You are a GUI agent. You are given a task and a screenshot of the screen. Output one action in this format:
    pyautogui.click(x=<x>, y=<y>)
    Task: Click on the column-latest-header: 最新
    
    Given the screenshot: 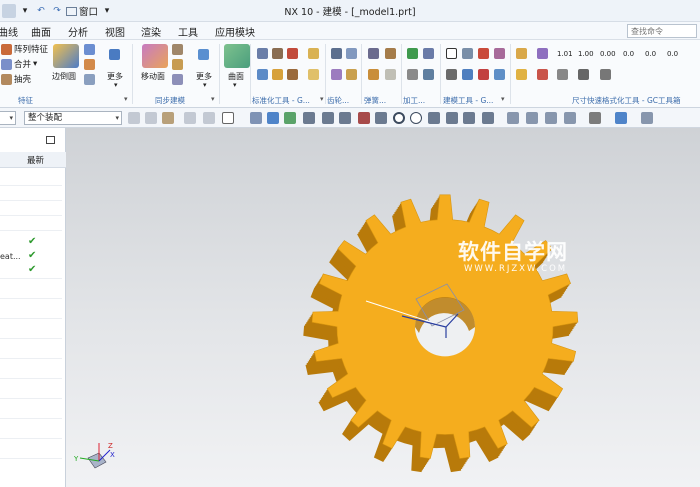 What is the action you would take?
    pyautogui.click(x=35, y=160)
    